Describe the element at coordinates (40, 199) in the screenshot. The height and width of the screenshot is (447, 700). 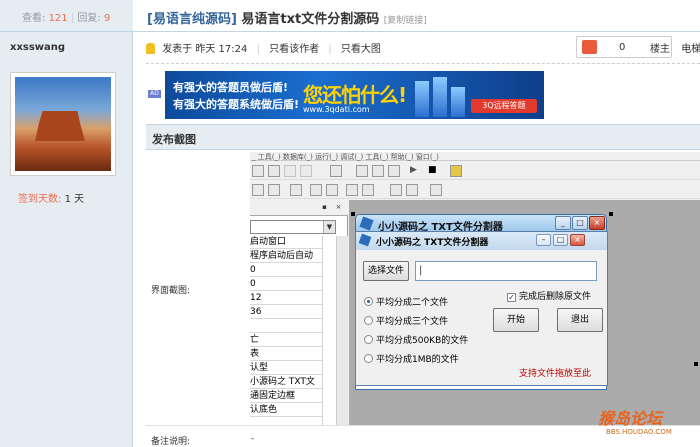
I see `checkin-label: 签到天数:` at that location.